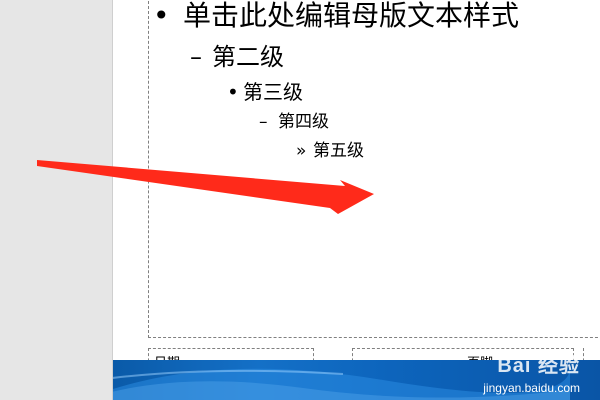  I want to click on text-level-4: – 第四级, so click(294, 122).